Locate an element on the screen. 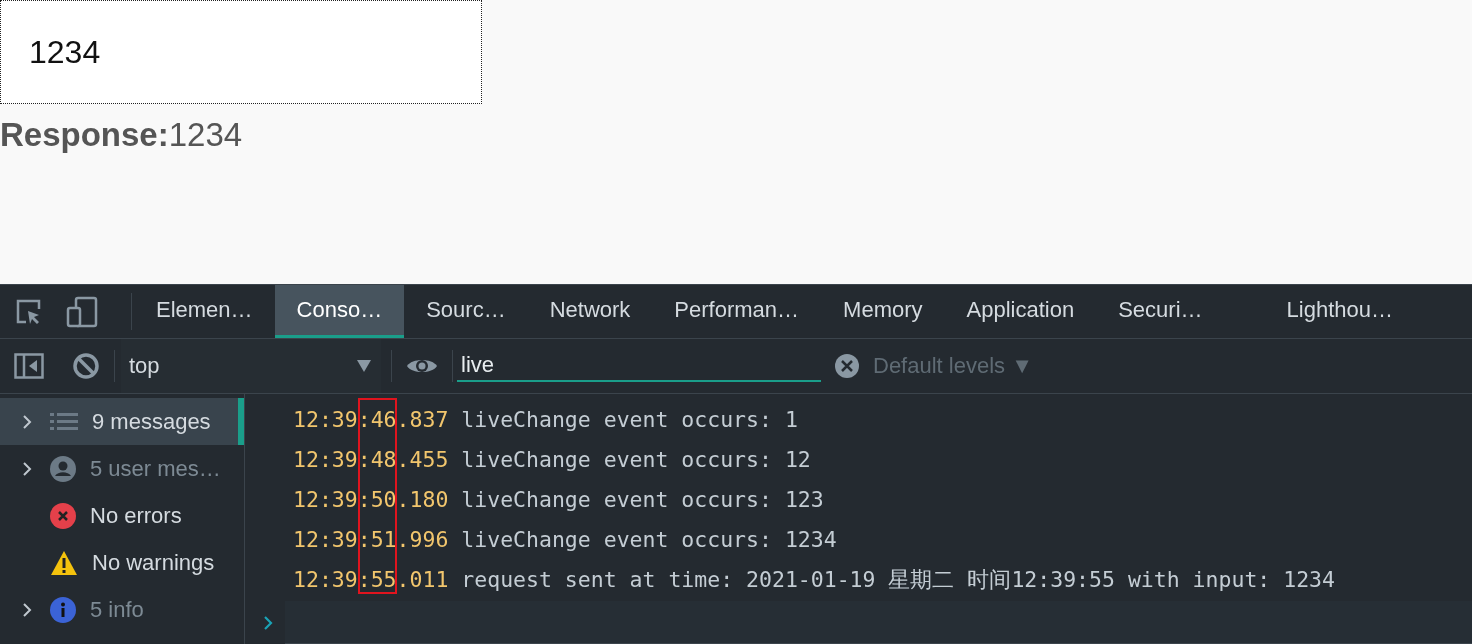  sidebar-item: 5 info is located at coordinates (122, 609).